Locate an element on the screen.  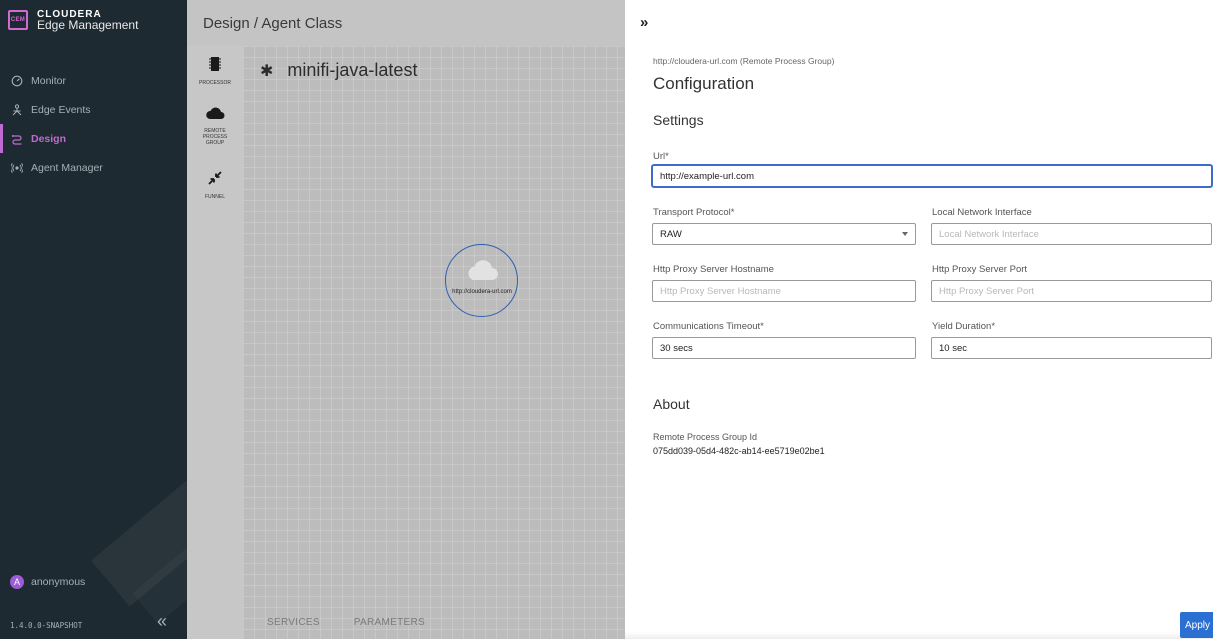
agent-manager-icon is located at coordinates (17, 168).